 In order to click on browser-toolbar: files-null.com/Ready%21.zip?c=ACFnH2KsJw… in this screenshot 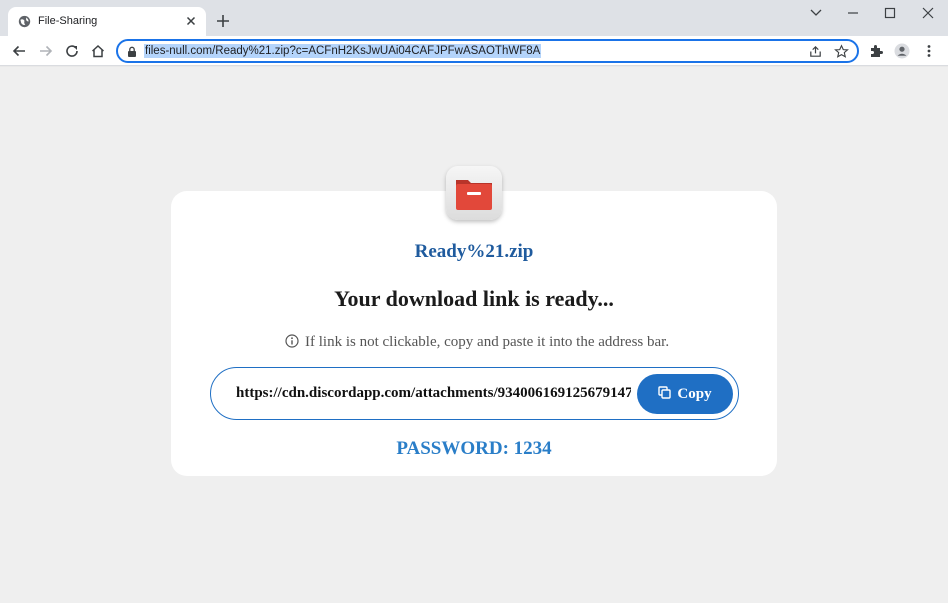, I will do `click(474, 51)`.